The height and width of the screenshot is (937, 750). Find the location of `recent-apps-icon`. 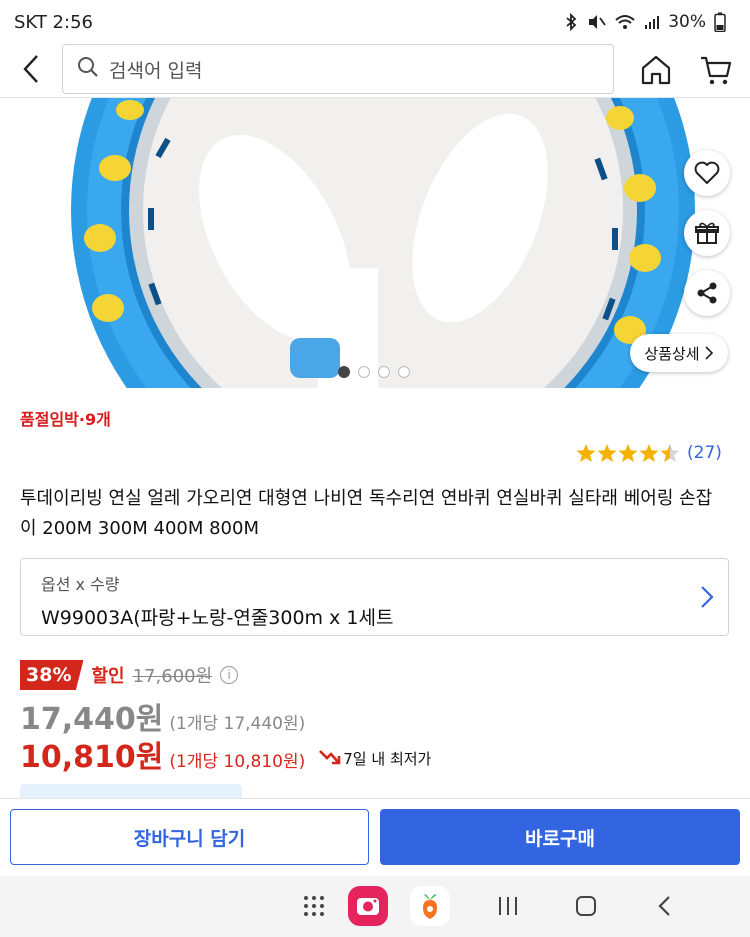

recent-apps-icon is located at coordinates (508, 906).